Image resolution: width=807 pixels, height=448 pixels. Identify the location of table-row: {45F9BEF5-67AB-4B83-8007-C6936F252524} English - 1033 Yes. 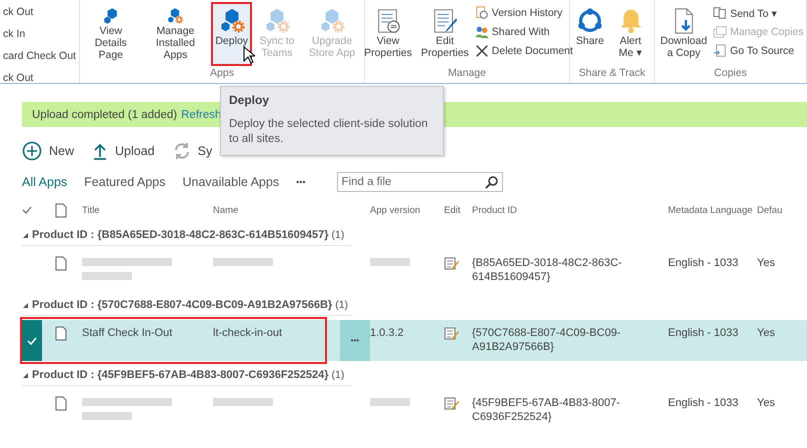
(414, 410).